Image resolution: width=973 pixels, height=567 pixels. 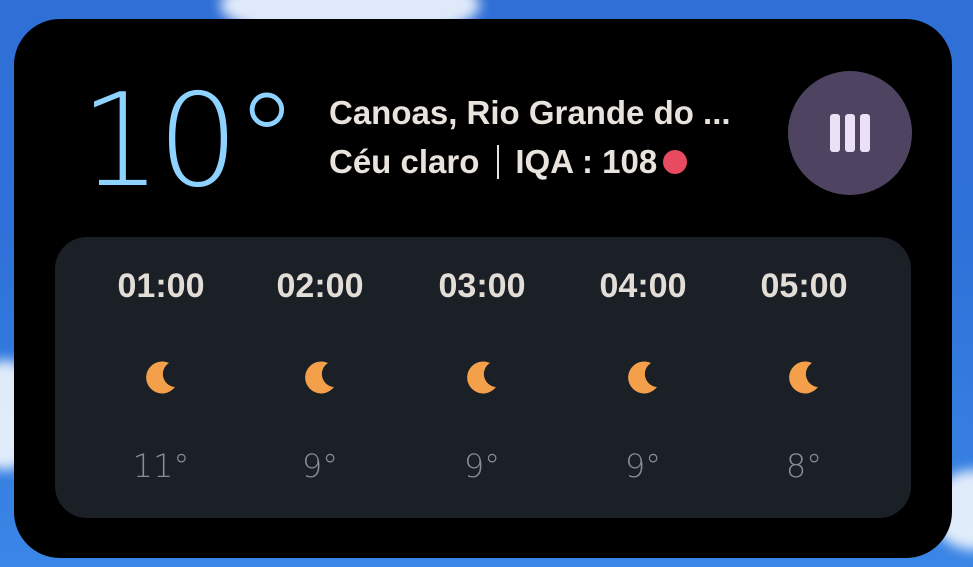 I want to click on forecast-item: 03:00 9°, so click(x=482, y=377).